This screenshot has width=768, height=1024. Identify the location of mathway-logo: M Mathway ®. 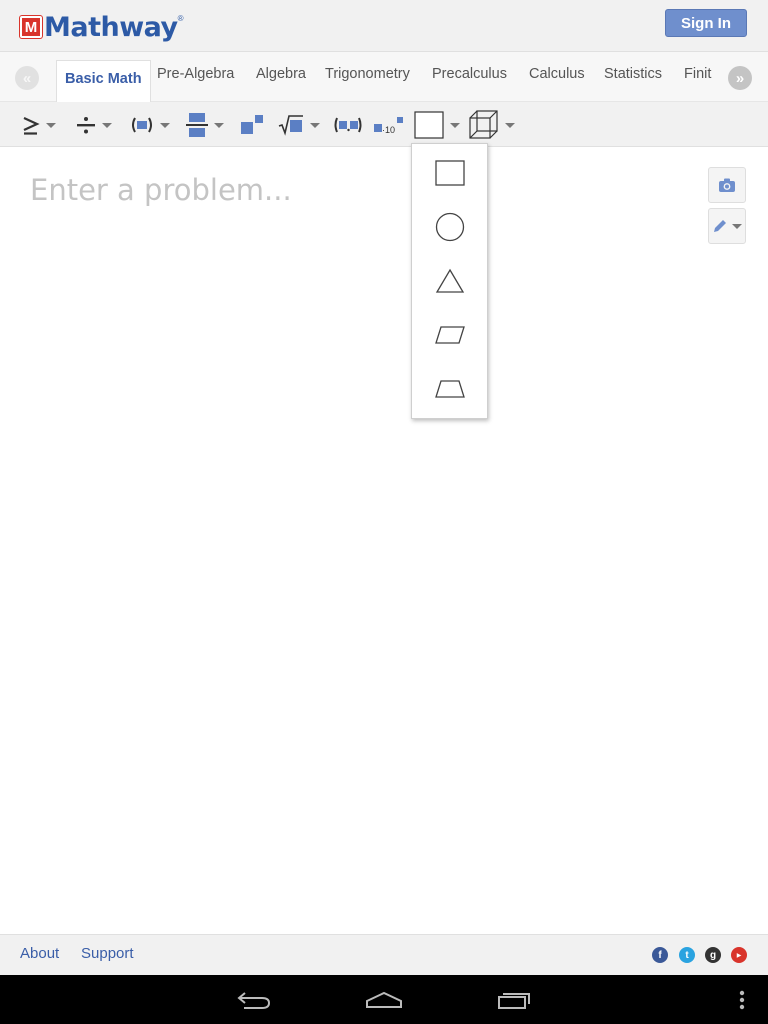
(102, 27).